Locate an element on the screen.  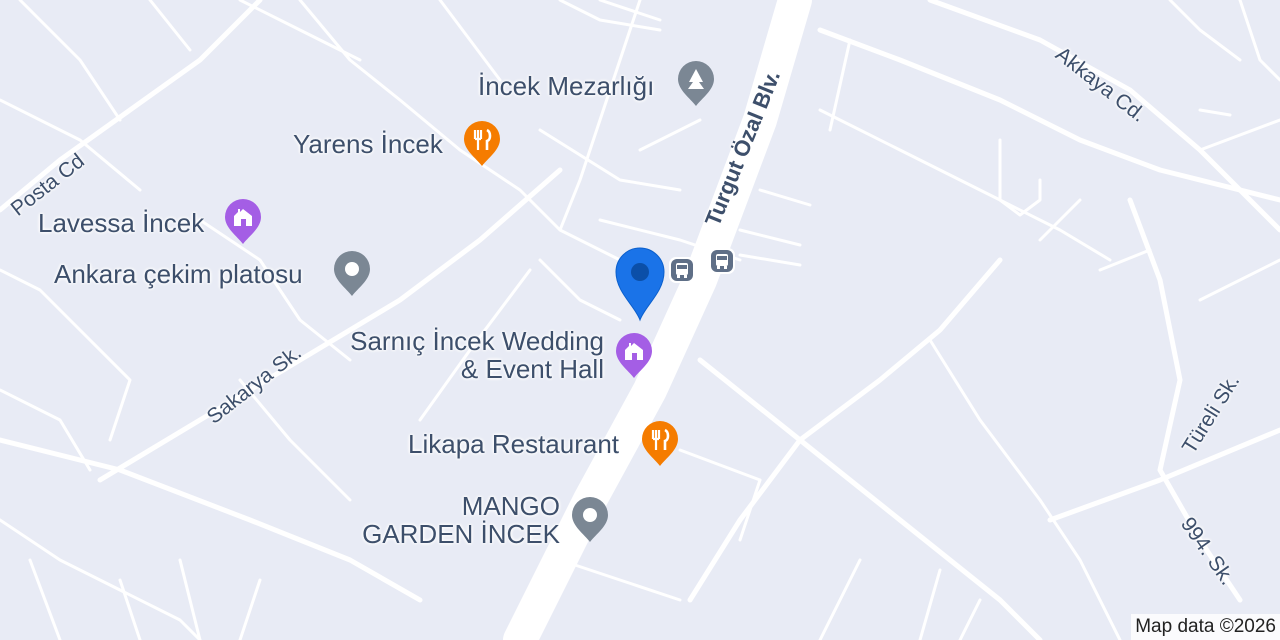
place-label-ankara-cekim: Ankara çekim platosu is located at coordinates (178, 274).